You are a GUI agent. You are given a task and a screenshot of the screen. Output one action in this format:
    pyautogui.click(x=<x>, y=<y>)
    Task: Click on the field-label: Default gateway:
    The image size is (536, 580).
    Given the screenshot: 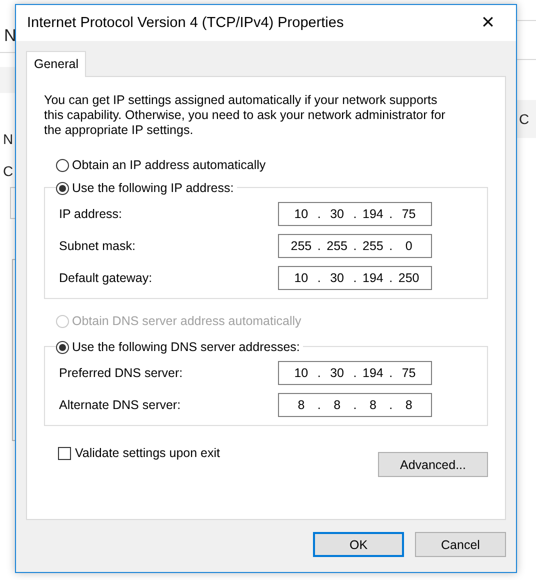 What is the action you would take?
    pyautogui.click(x=105, y=278)
    